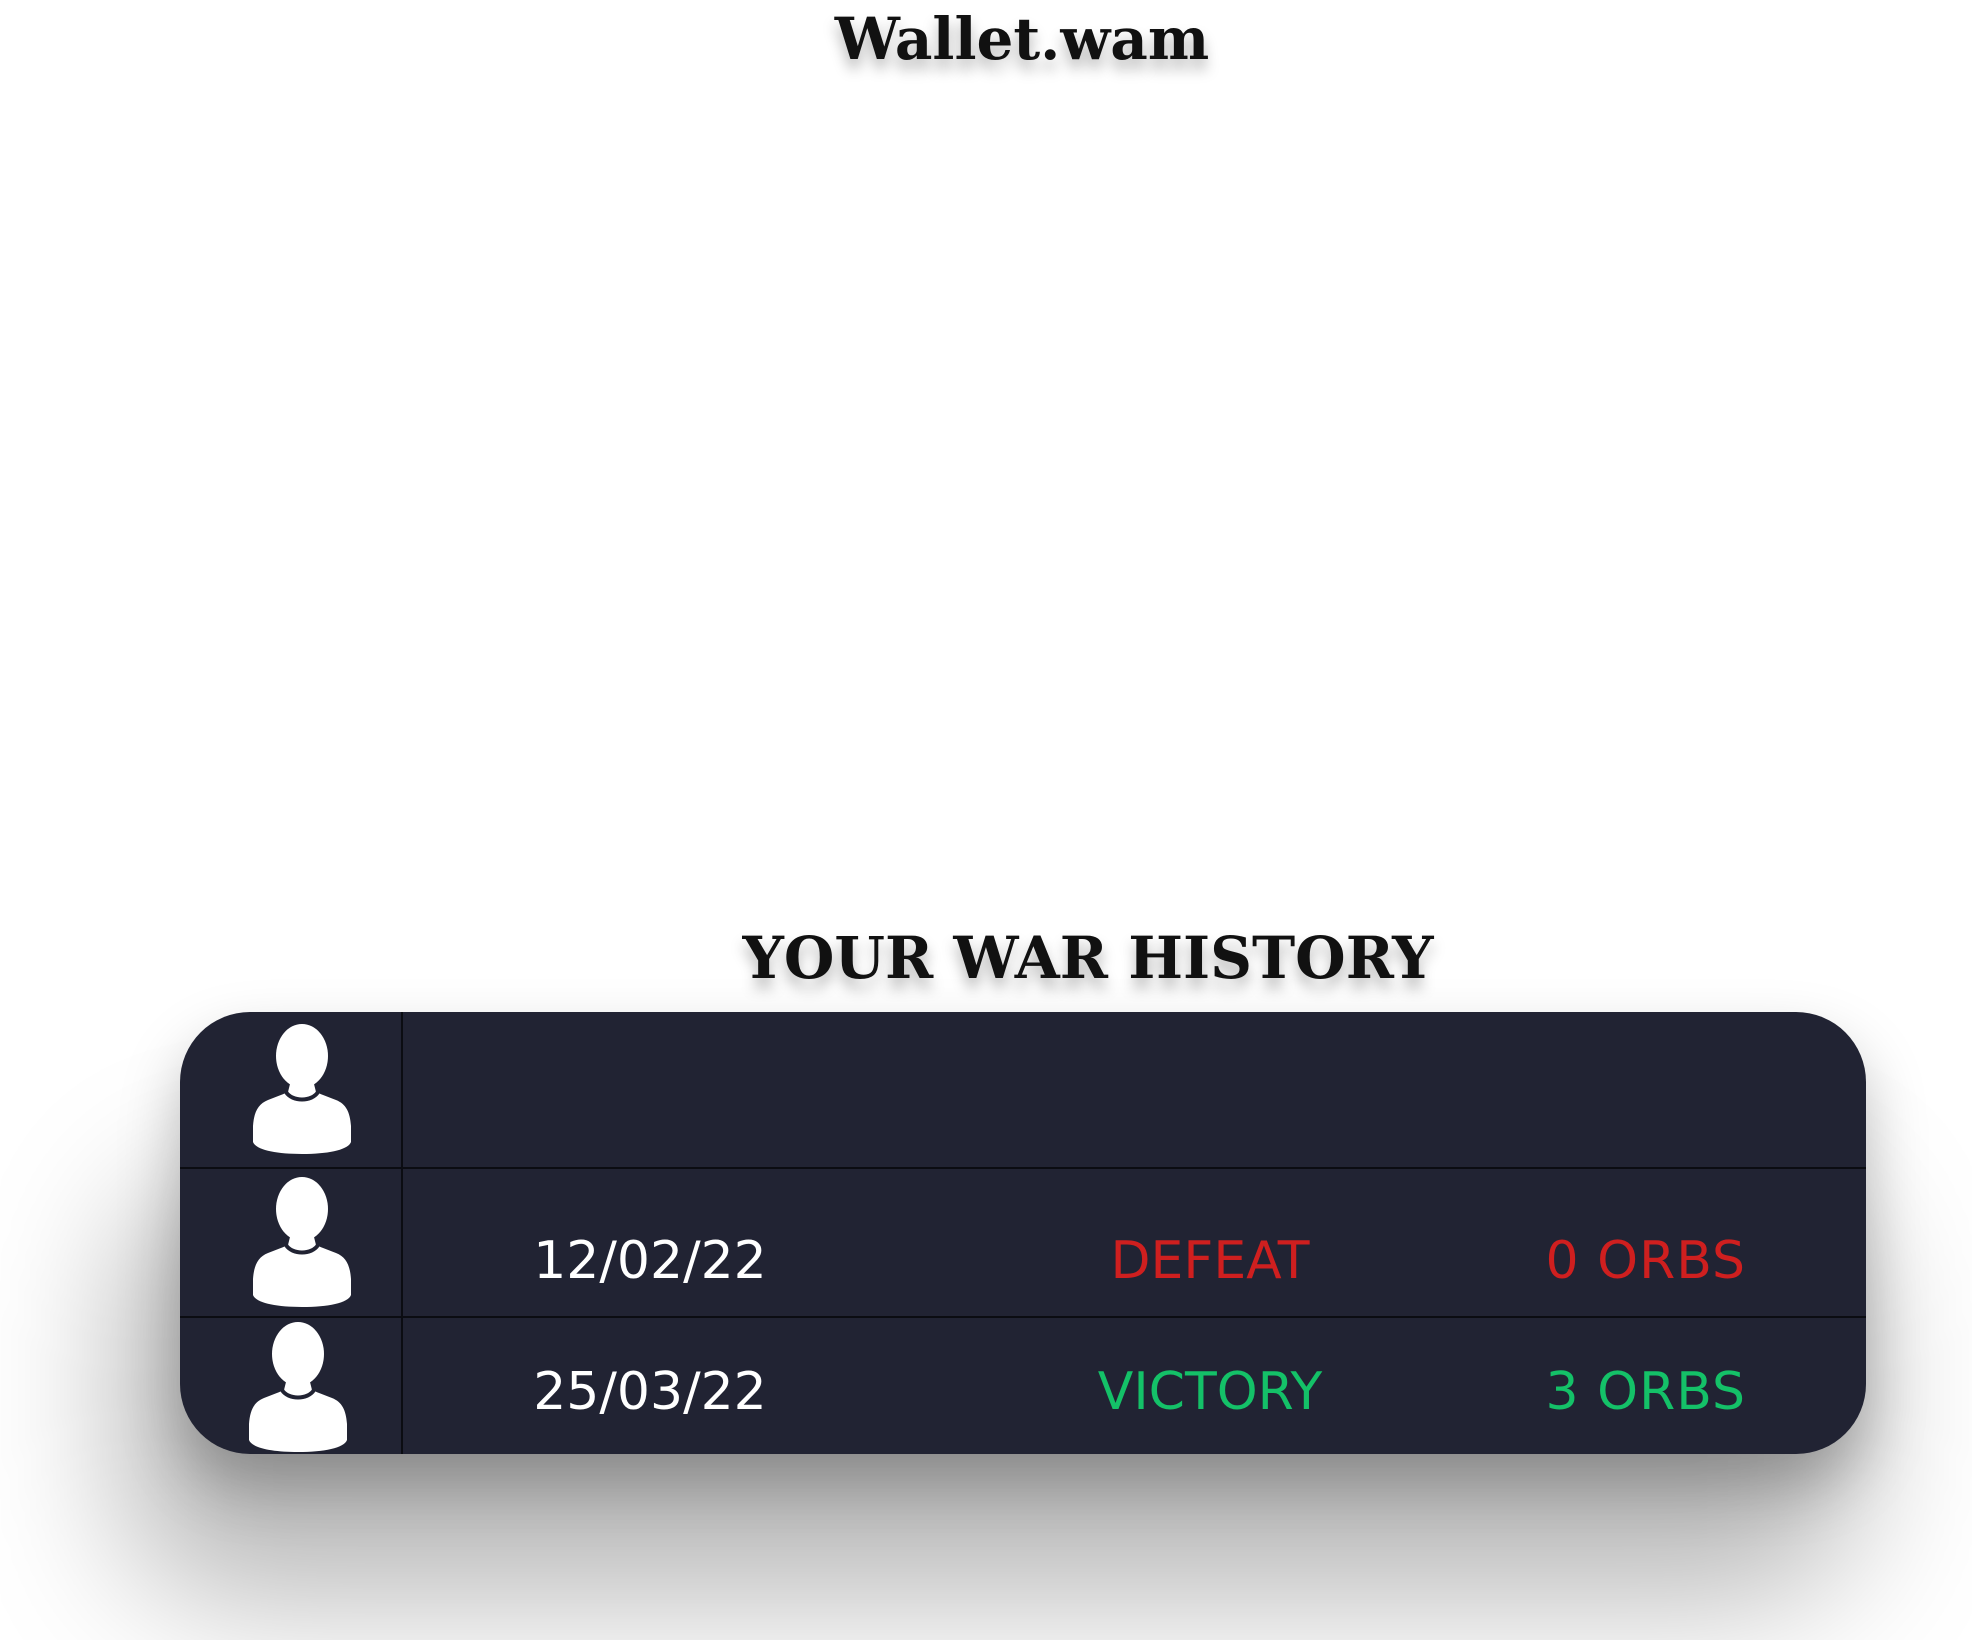 The width and height of the screenshot is (1972, 1640). I want to click on war-date: 12/02/22, so click(650, 1261).